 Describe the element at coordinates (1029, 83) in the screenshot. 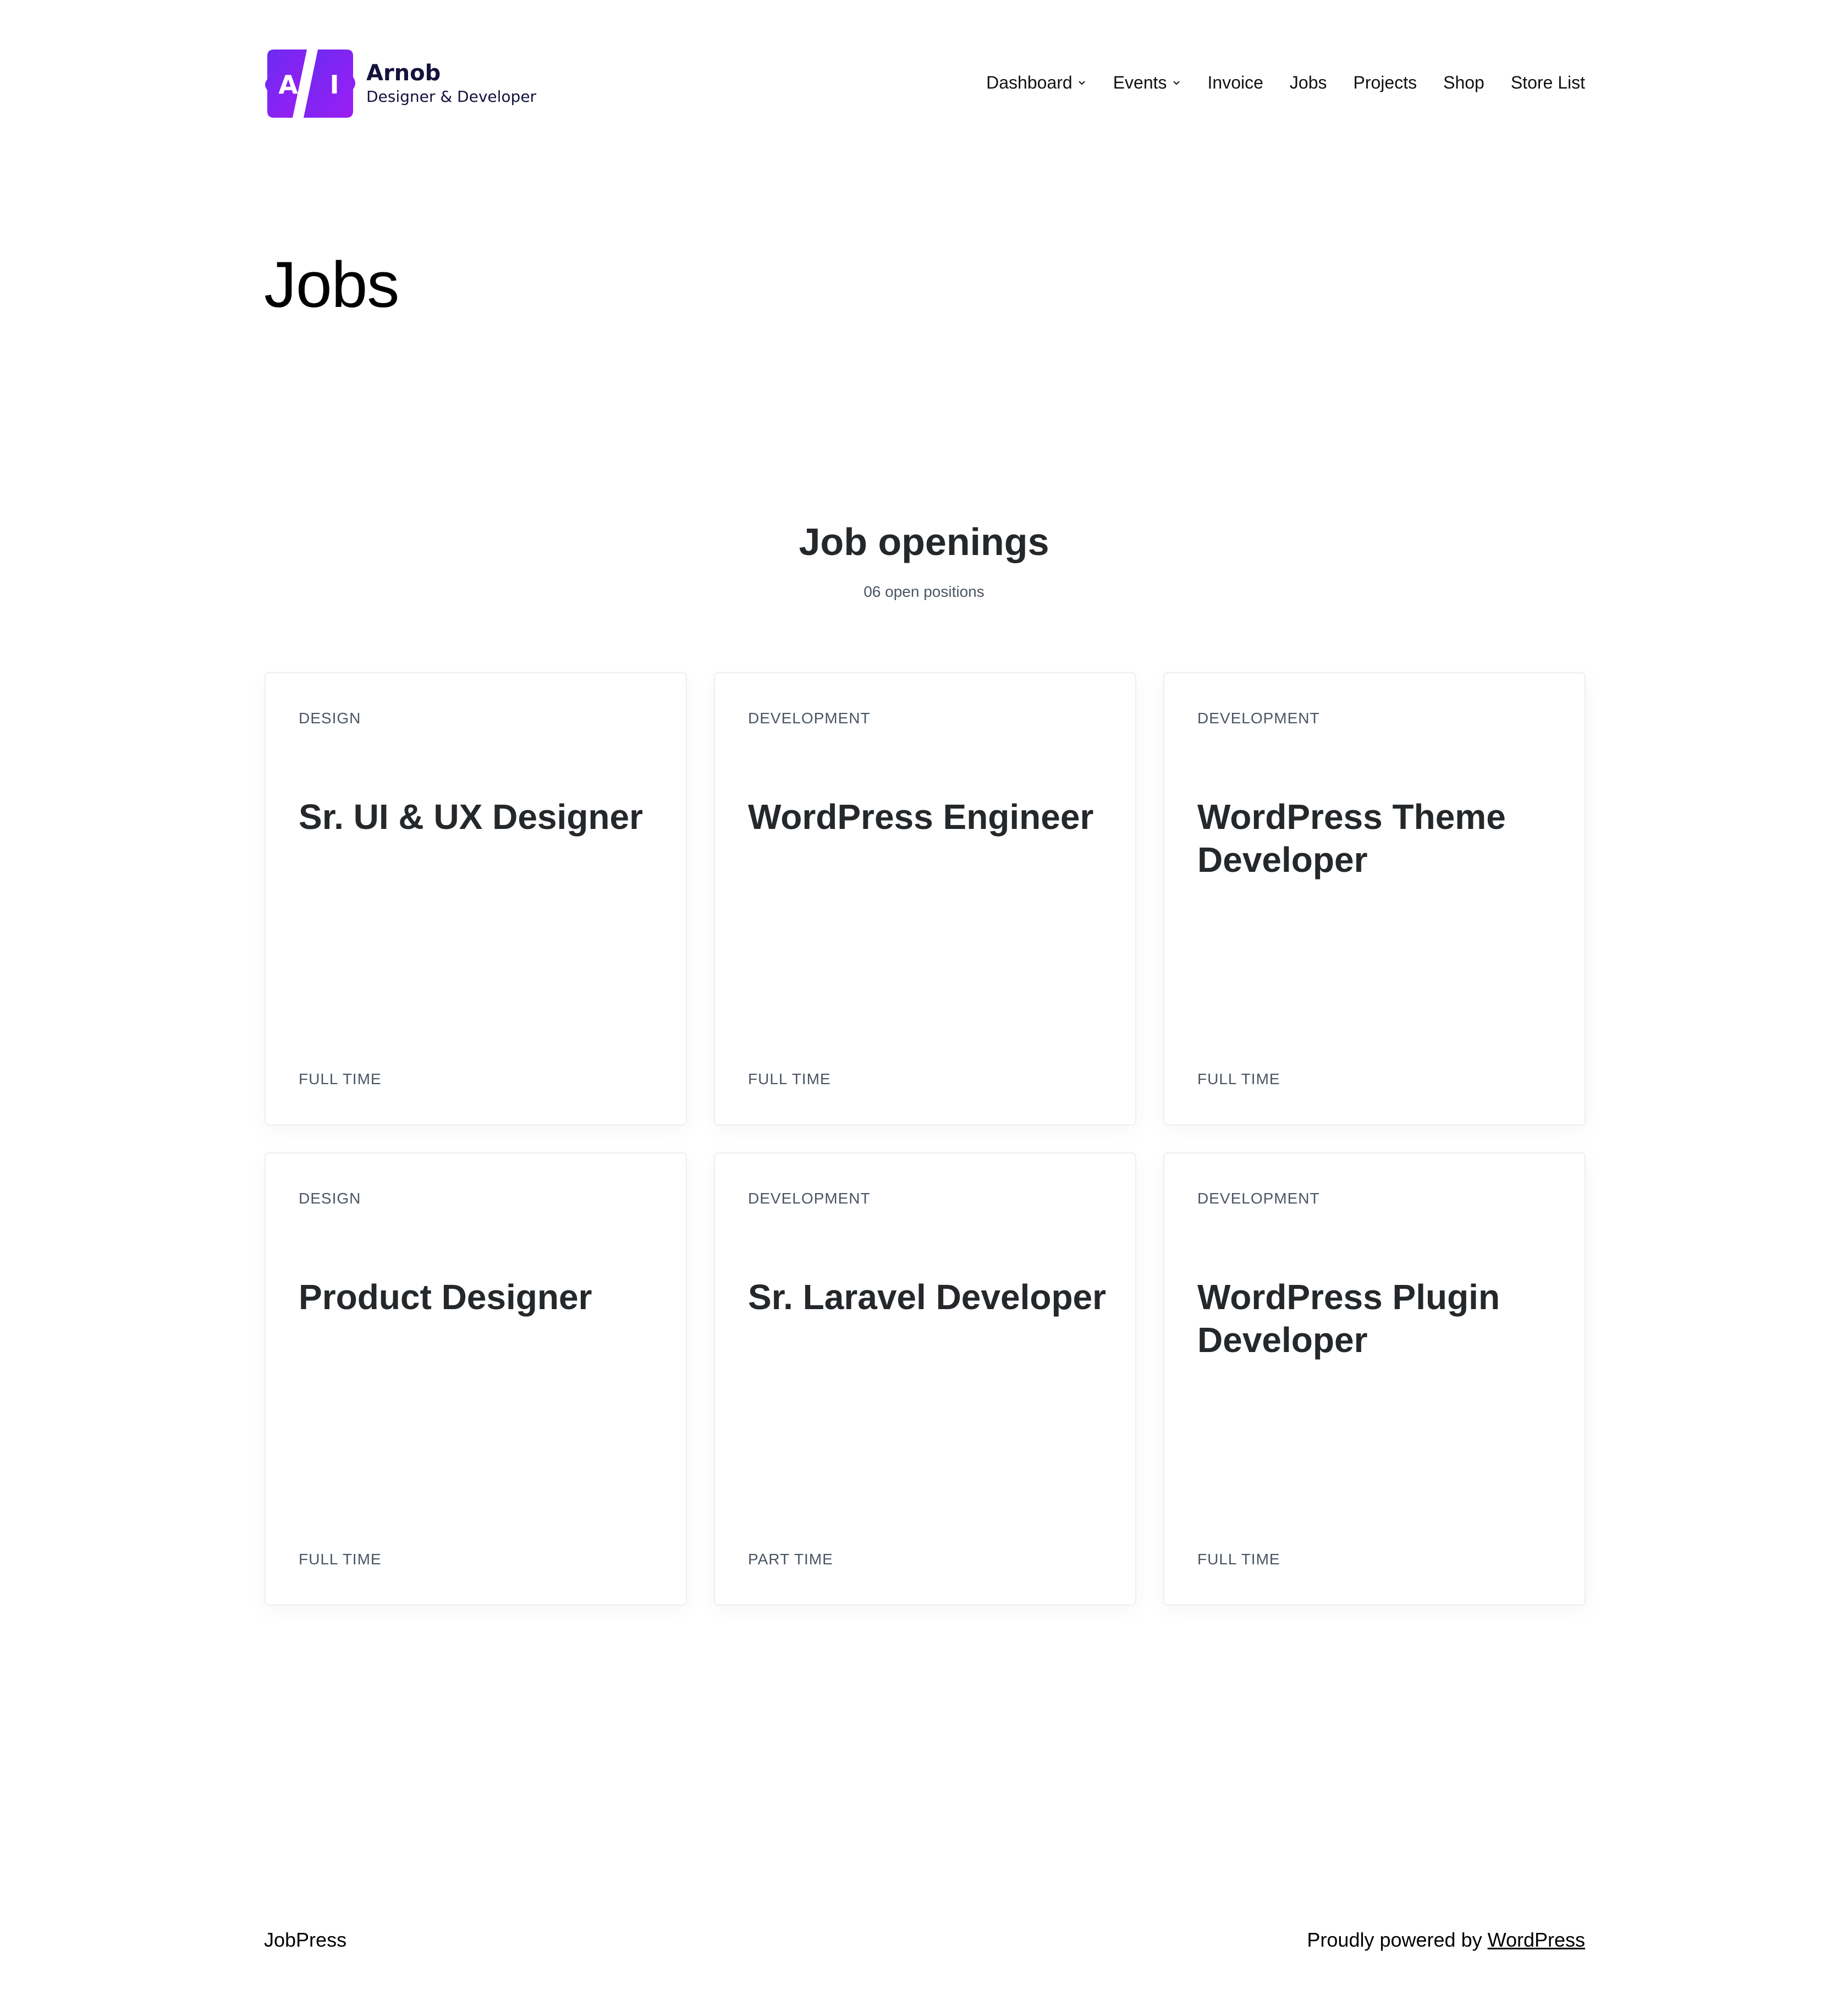

I see `nav-item-label: Dashboard` at that location.